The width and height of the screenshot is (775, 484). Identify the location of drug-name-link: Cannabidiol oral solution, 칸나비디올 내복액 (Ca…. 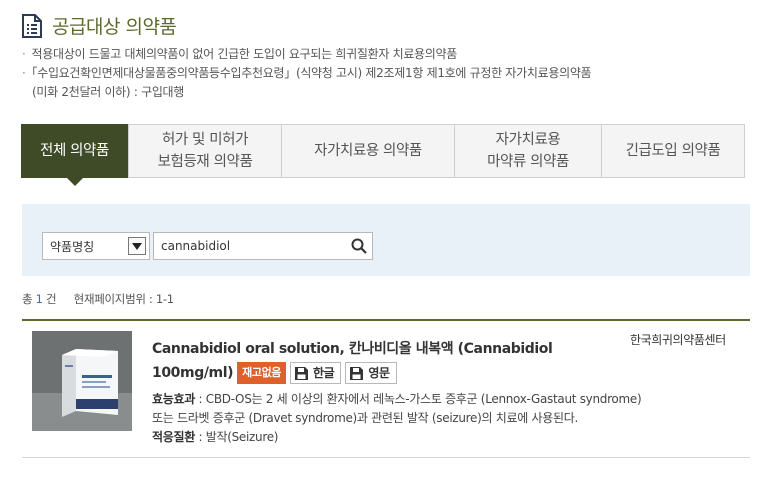
(387, 349).